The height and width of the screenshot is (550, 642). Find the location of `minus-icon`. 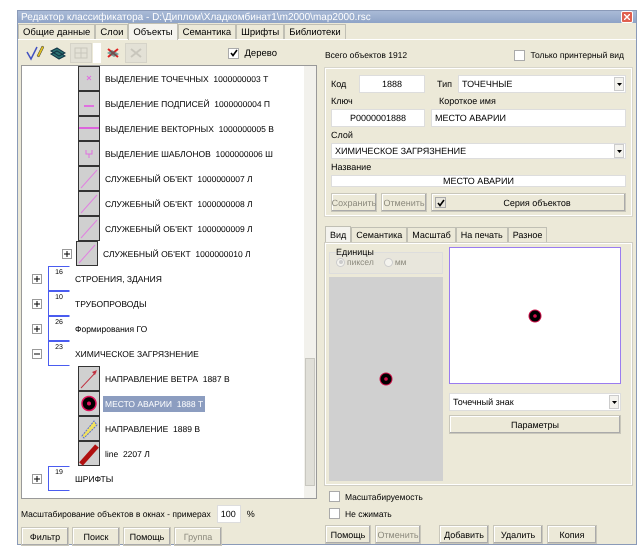

minus-icon is located at coordinates (37, 353).